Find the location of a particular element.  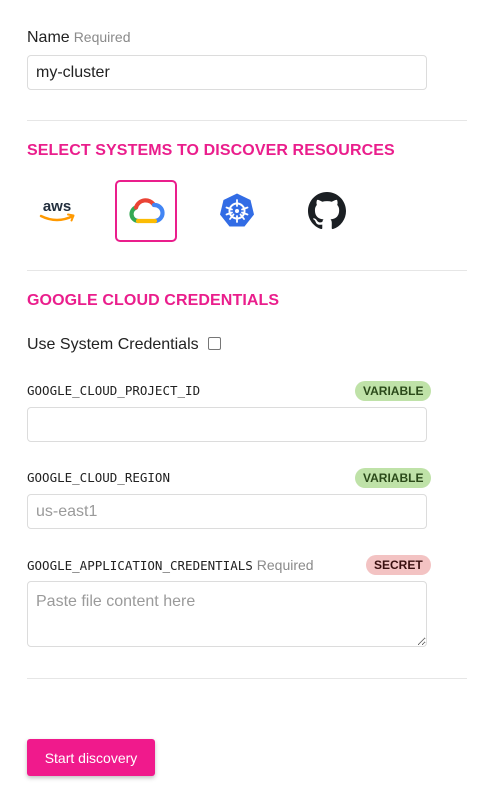

name-label: Name Required is located at coordinates (79, 38).